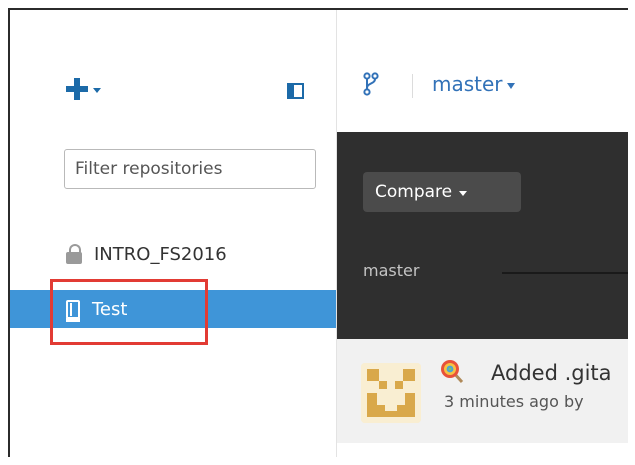 This screenshot has height=465, width=635. Describe the element at coordinates (391, 393) in the screenshot. I see `avatar` at that location.